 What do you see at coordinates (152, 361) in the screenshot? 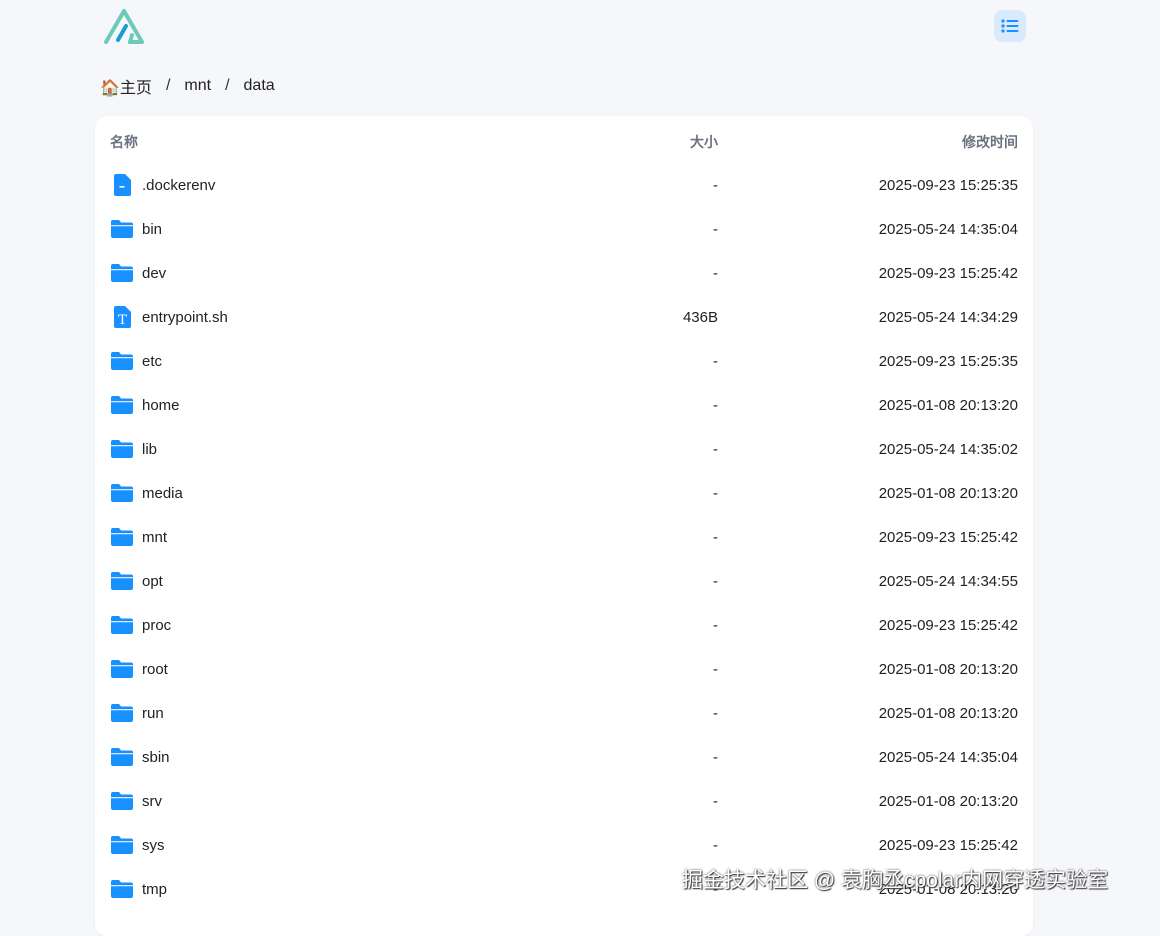
I see `file-name: etc` at bounding box center [152, 361].